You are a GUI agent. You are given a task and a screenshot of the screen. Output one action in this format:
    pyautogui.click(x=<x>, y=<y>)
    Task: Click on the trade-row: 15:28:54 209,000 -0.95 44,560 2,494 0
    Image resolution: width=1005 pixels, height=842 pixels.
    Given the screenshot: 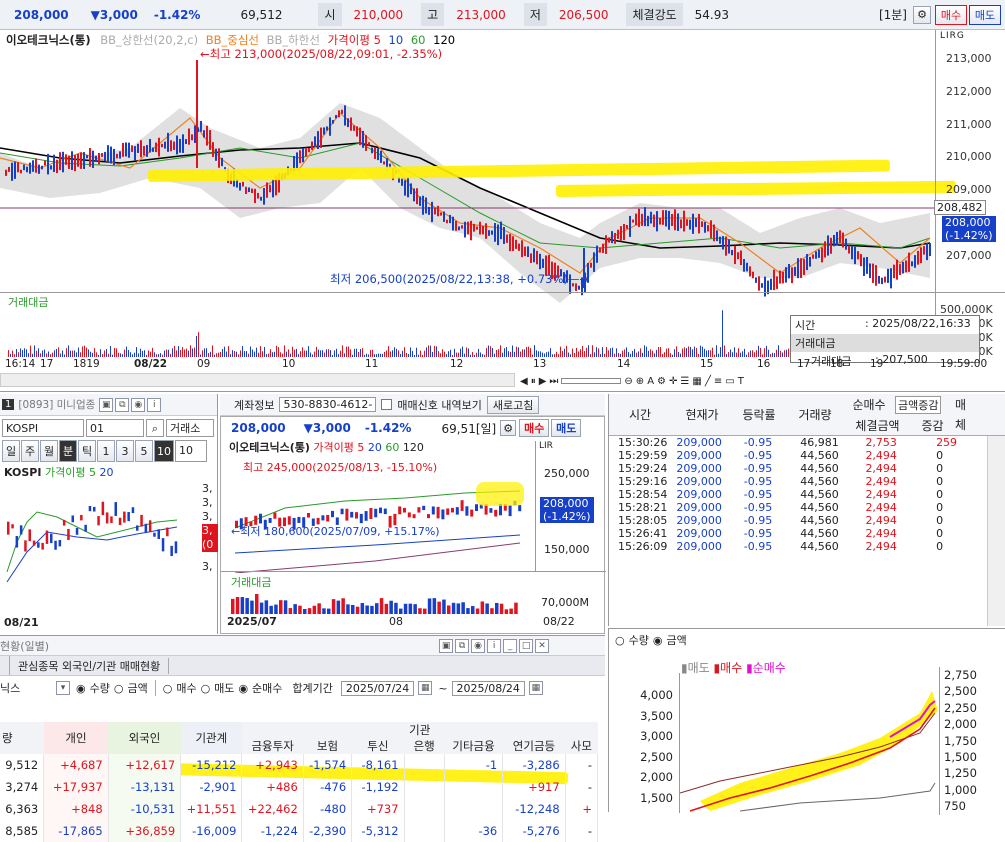 What is the action you would take?
    pyautogui.click(x=797, y=494)
    